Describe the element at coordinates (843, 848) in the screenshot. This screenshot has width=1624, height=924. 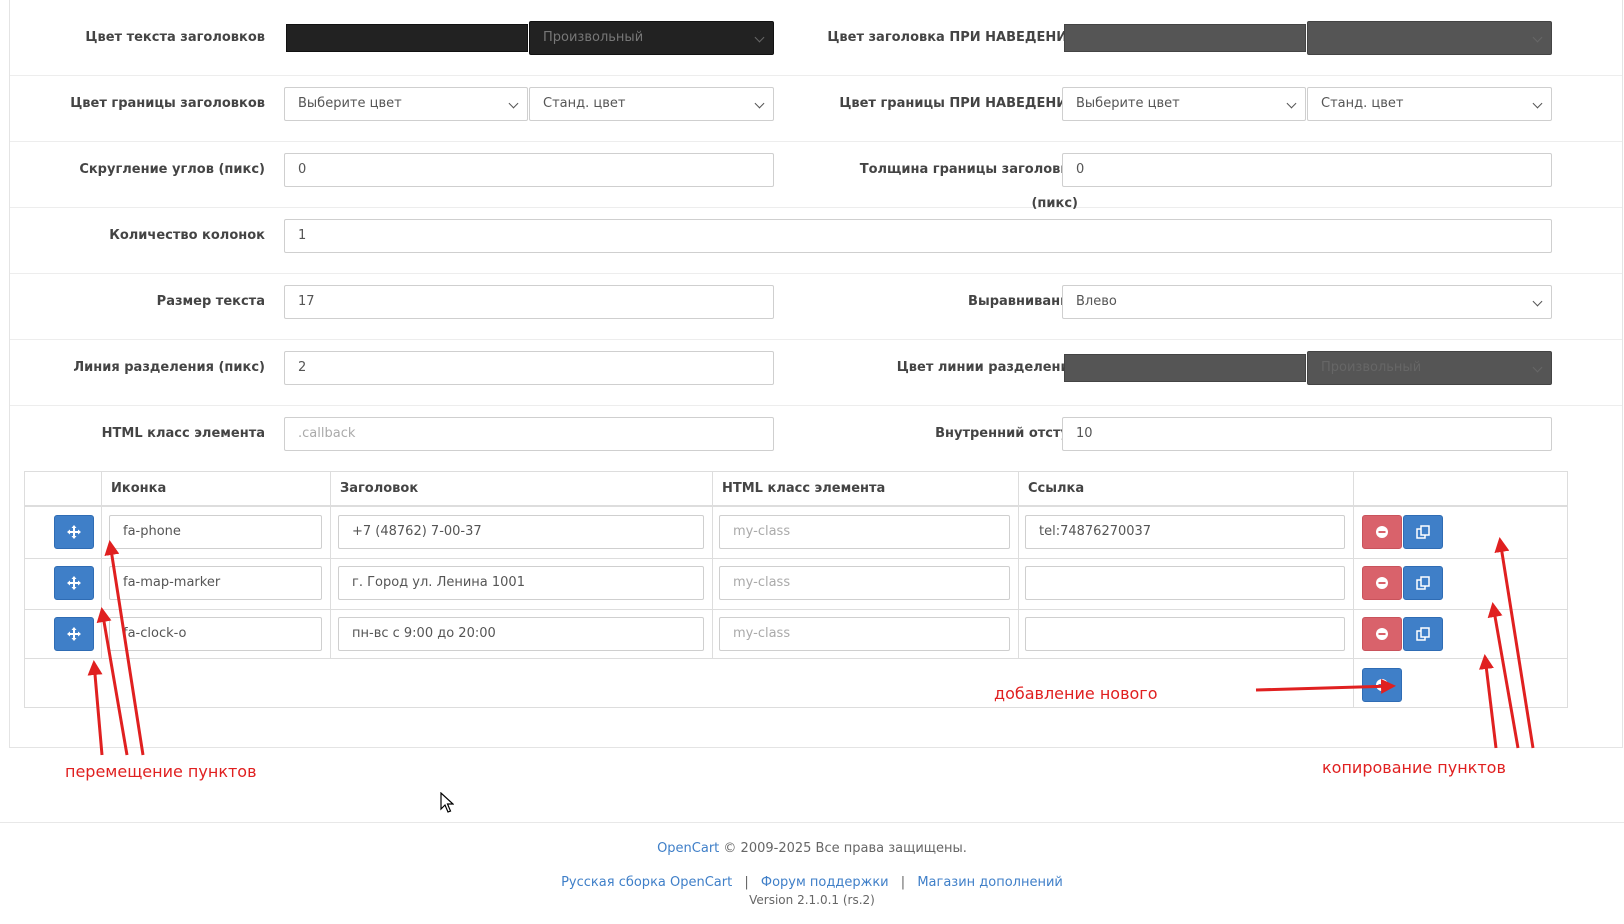
I see `copyright-text: © 2009-2025 Все права защищены.` at that location.